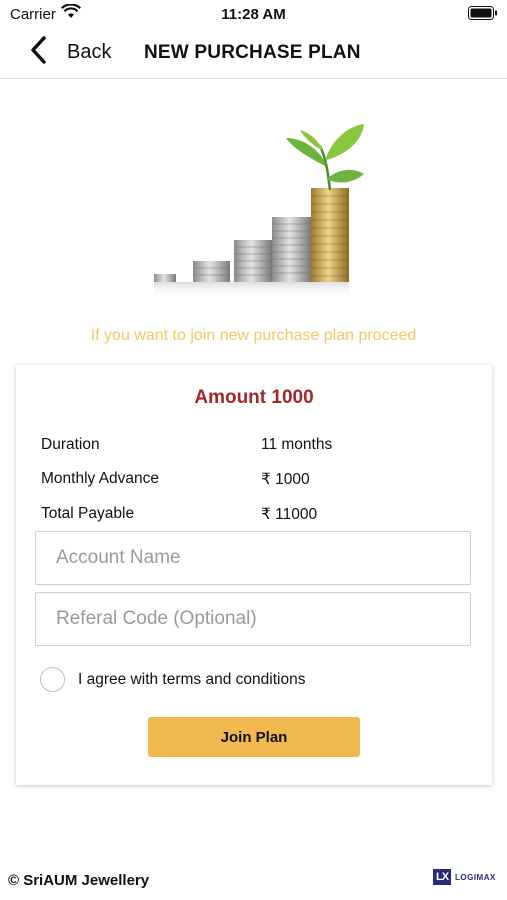 This screenshot has height=900, width=507. Describe the element at coordinates (289, 514) in the screenshot. I see `total-payable-value: ₹ 11000` at that location.